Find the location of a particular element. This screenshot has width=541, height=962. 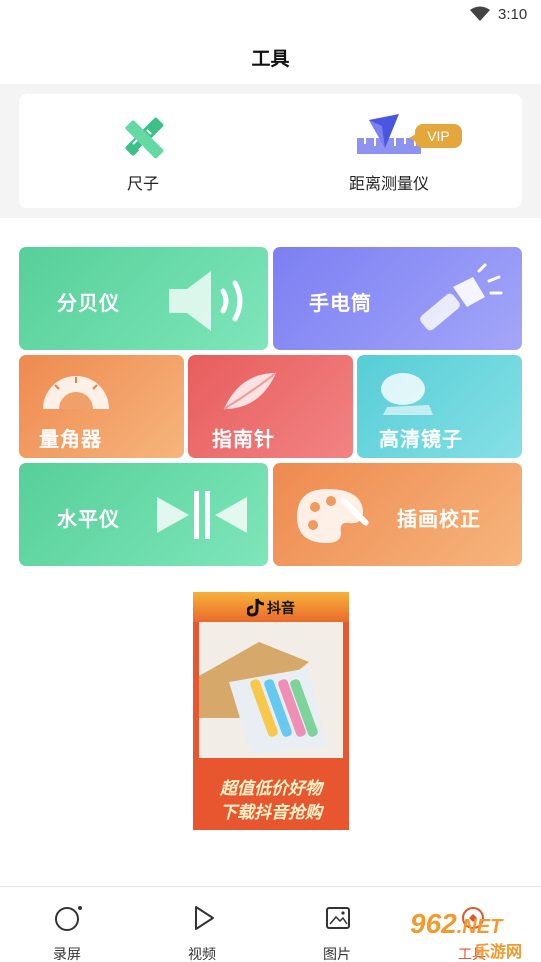

illustration-correction-label: 插画校正 is located at coordinates (439, 520).